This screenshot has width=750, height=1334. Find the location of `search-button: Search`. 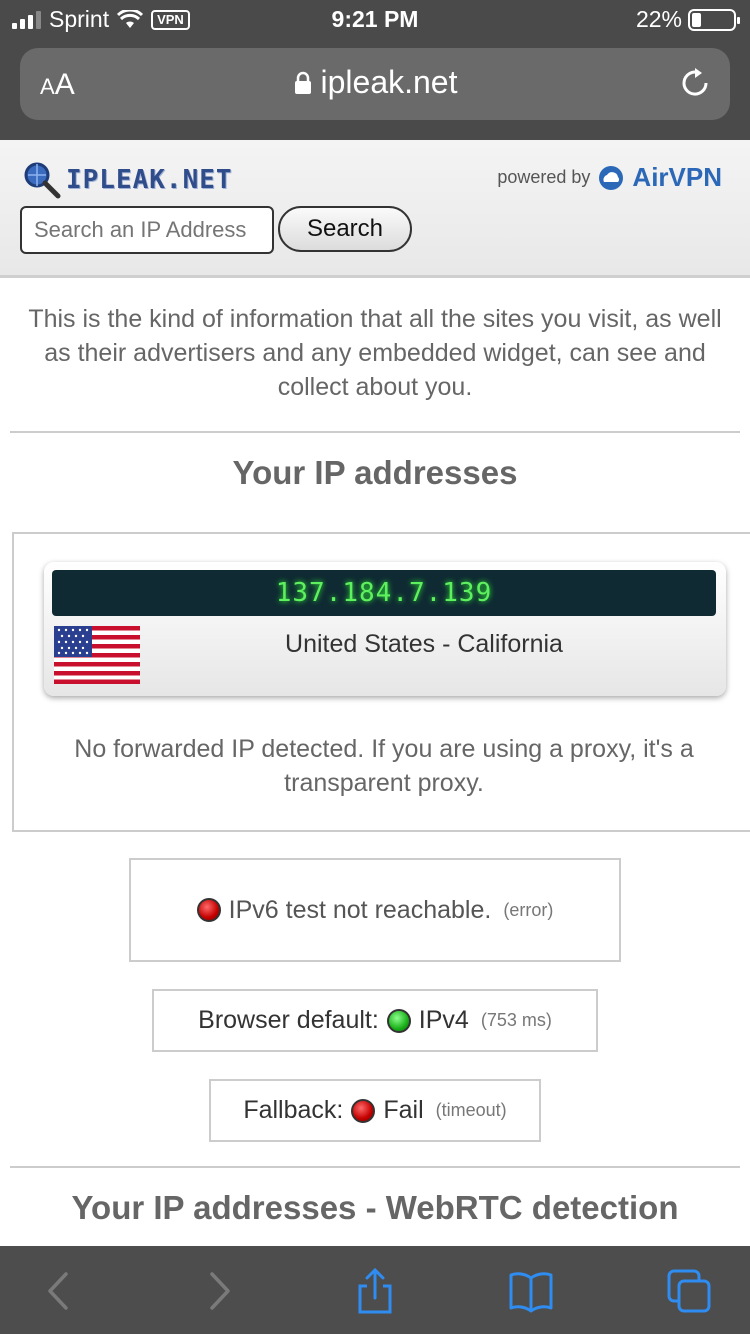

search-button: Search is located at coordinates (345, 229).